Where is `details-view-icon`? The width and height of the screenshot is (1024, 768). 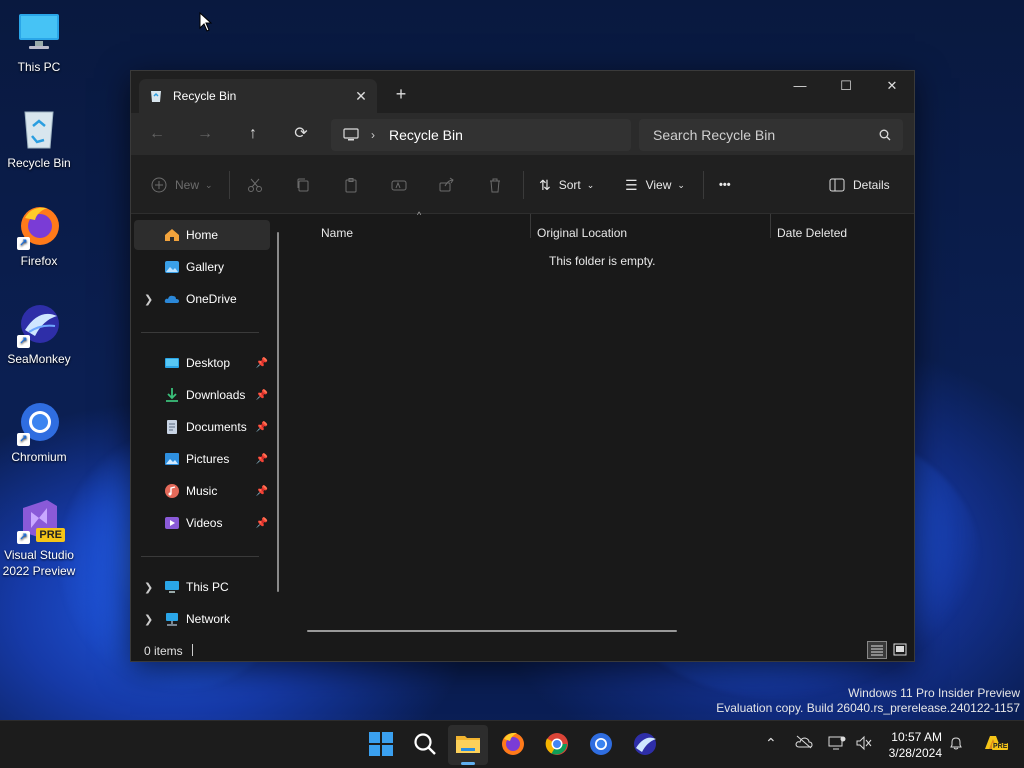
details-view-icon is located at coordinates (877, 650).